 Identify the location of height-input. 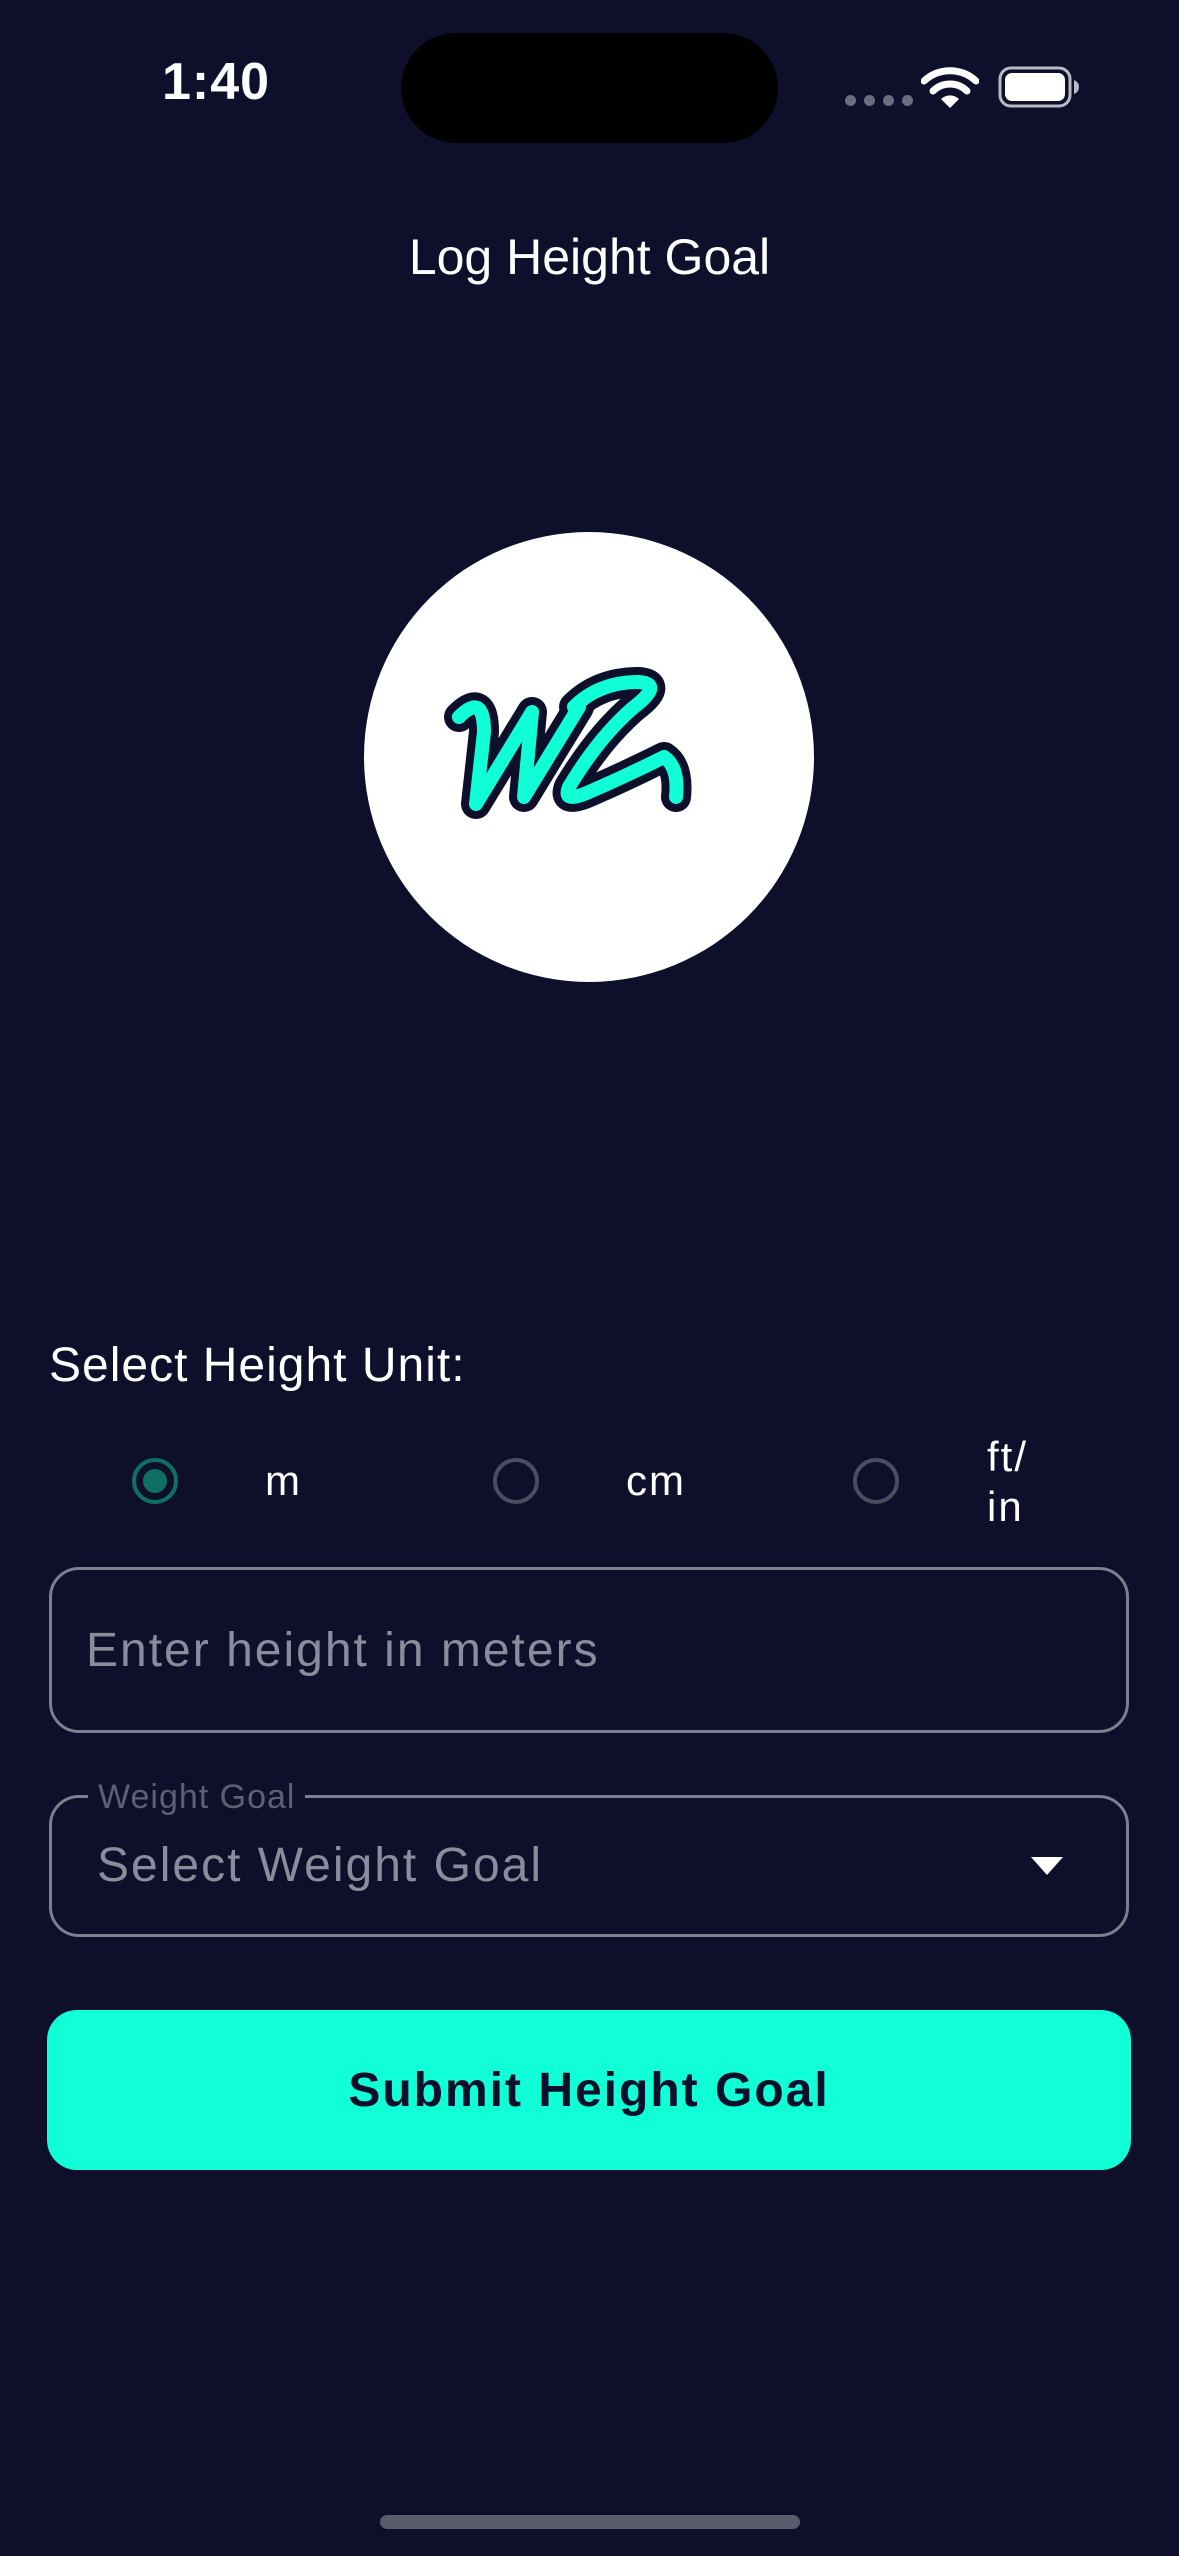
(589, 1650).